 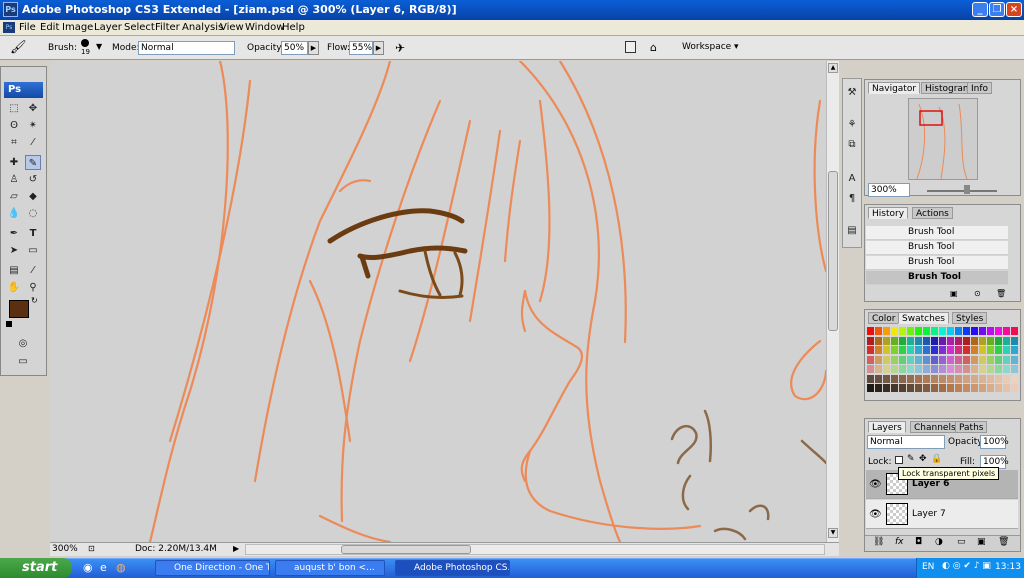 I want to click on history-brush-tool-icon: ↺, so click(x=33, y=179).